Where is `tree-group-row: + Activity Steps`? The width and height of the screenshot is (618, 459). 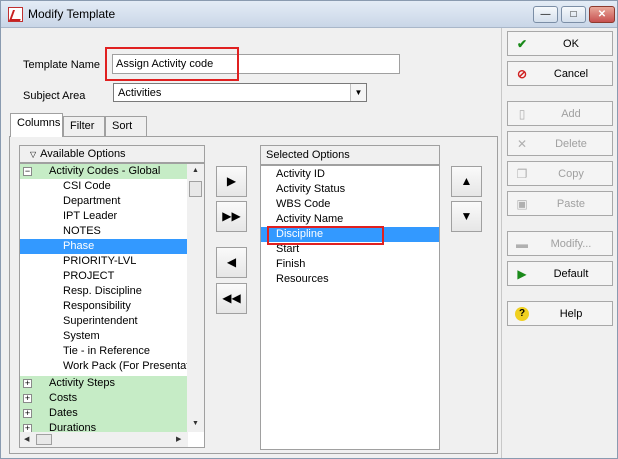
tree-group-row: + Activity Steps is located at coordinates (104, 383).